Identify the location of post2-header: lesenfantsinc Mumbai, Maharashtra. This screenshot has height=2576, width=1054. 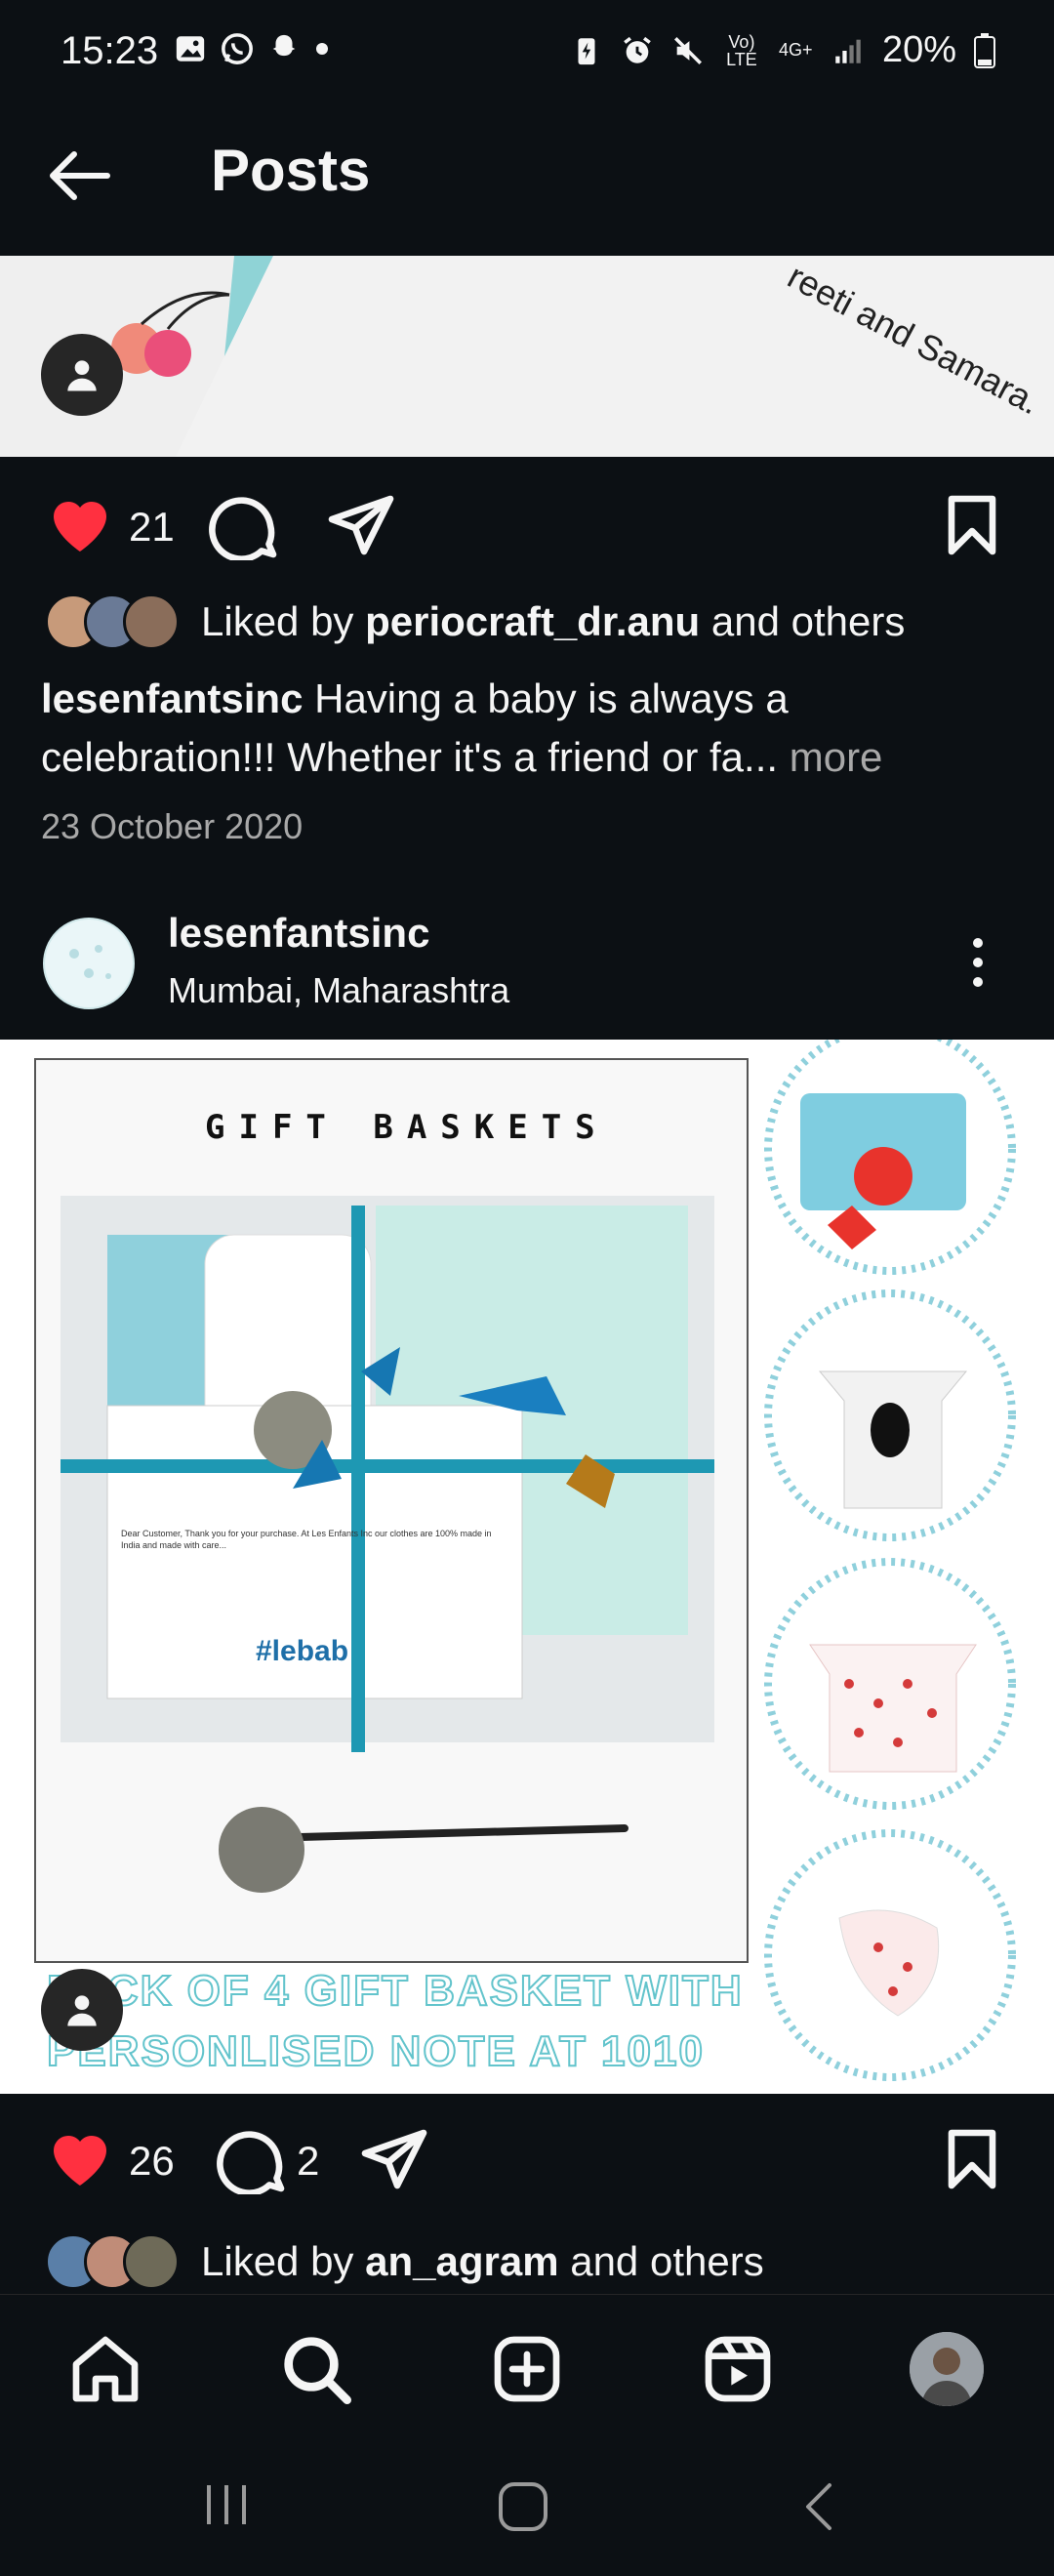
(527, 959).